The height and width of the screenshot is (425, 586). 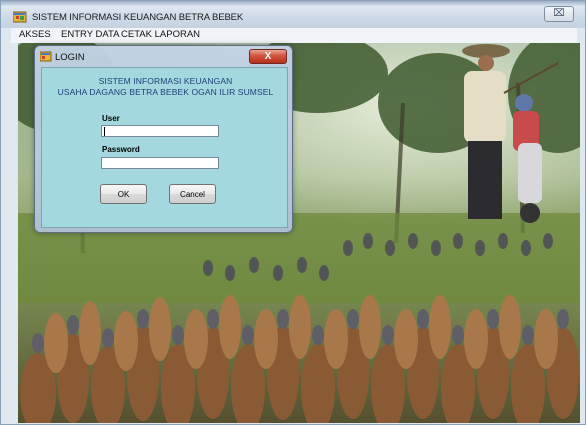 What do you see at coordinates (104, 131) in the screenshot?
I see `text-caret` at bounding box center [104, 131].